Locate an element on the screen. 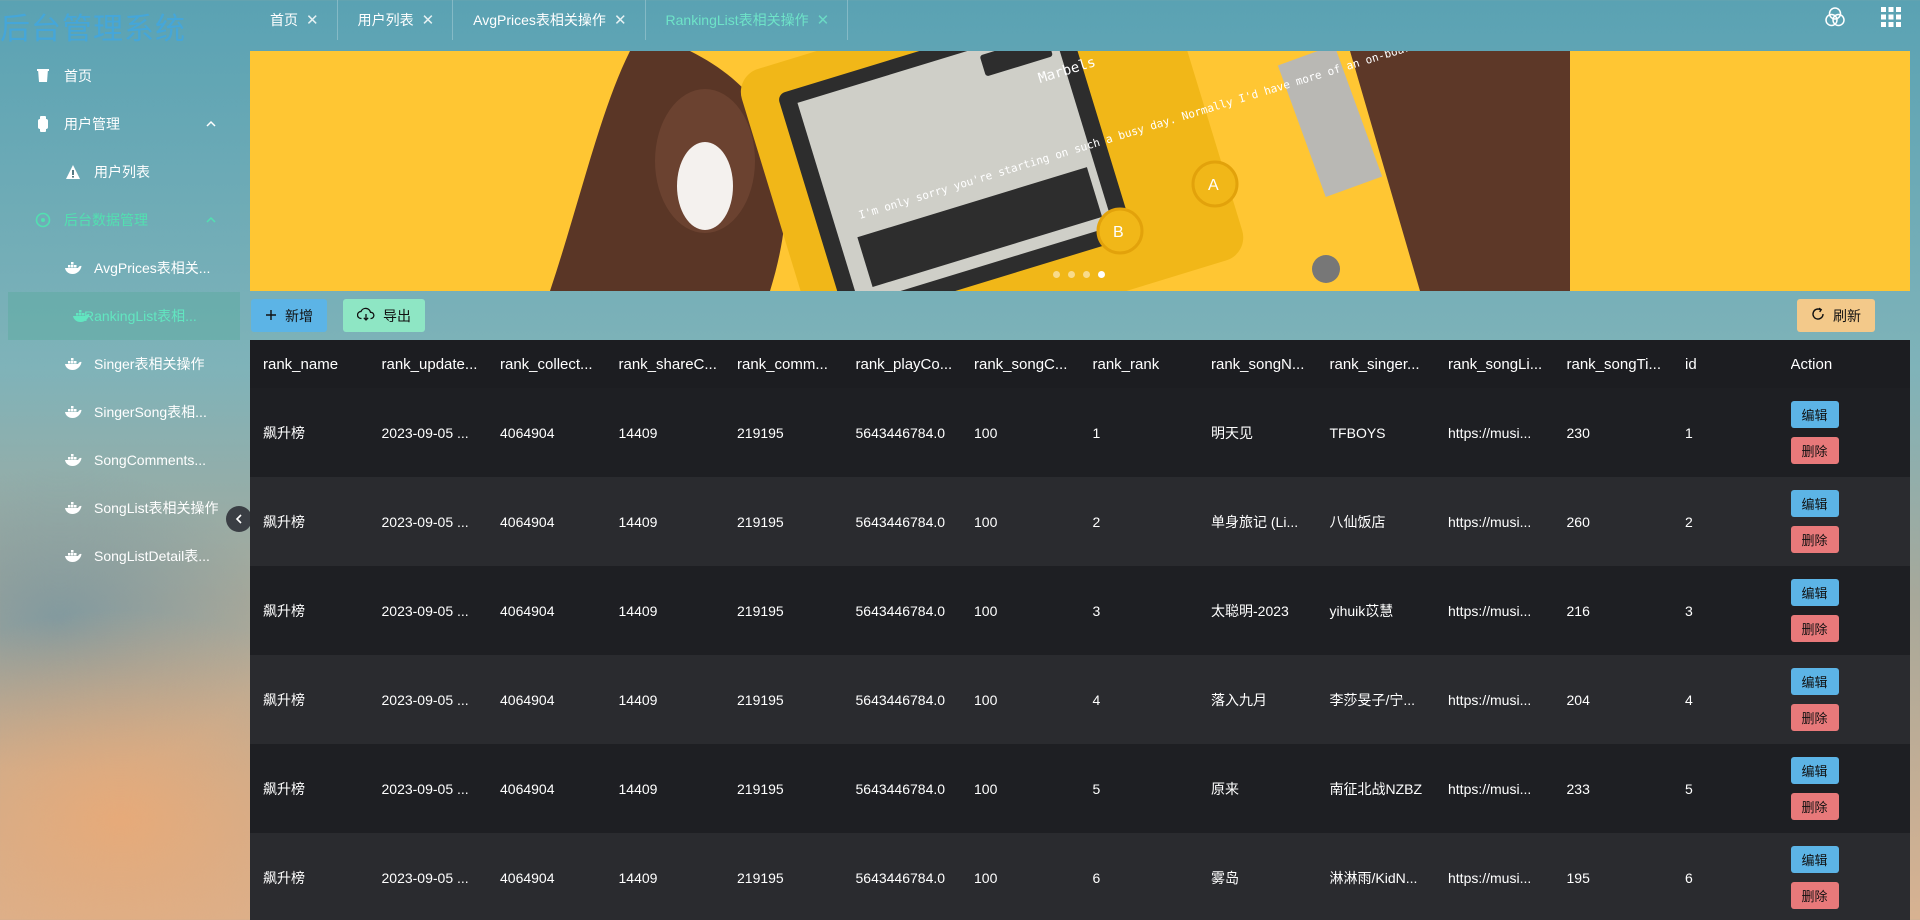 The height and width of the screenshot is (920, 1920). sidebar-item-label: SongList表相关操作 is located at coordinates (156, 508).